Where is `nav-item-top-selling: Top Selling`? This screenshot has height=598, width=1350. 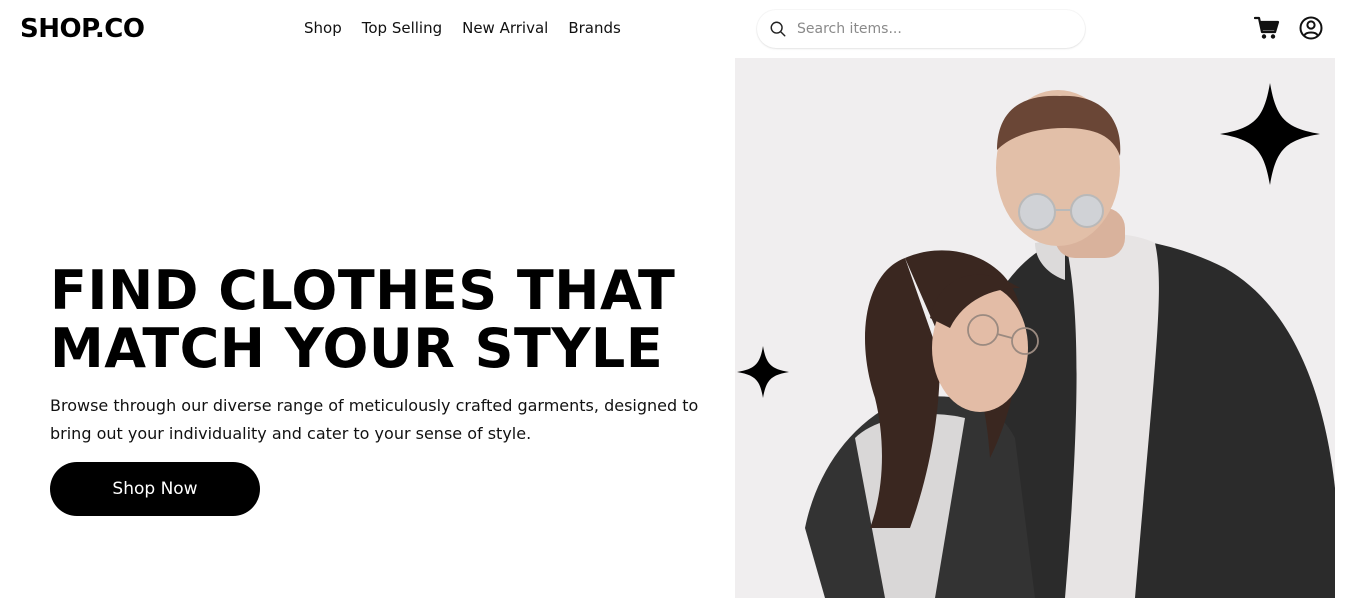 nav-item-top-selling: Top Selling is located at coordinates (402, 28).